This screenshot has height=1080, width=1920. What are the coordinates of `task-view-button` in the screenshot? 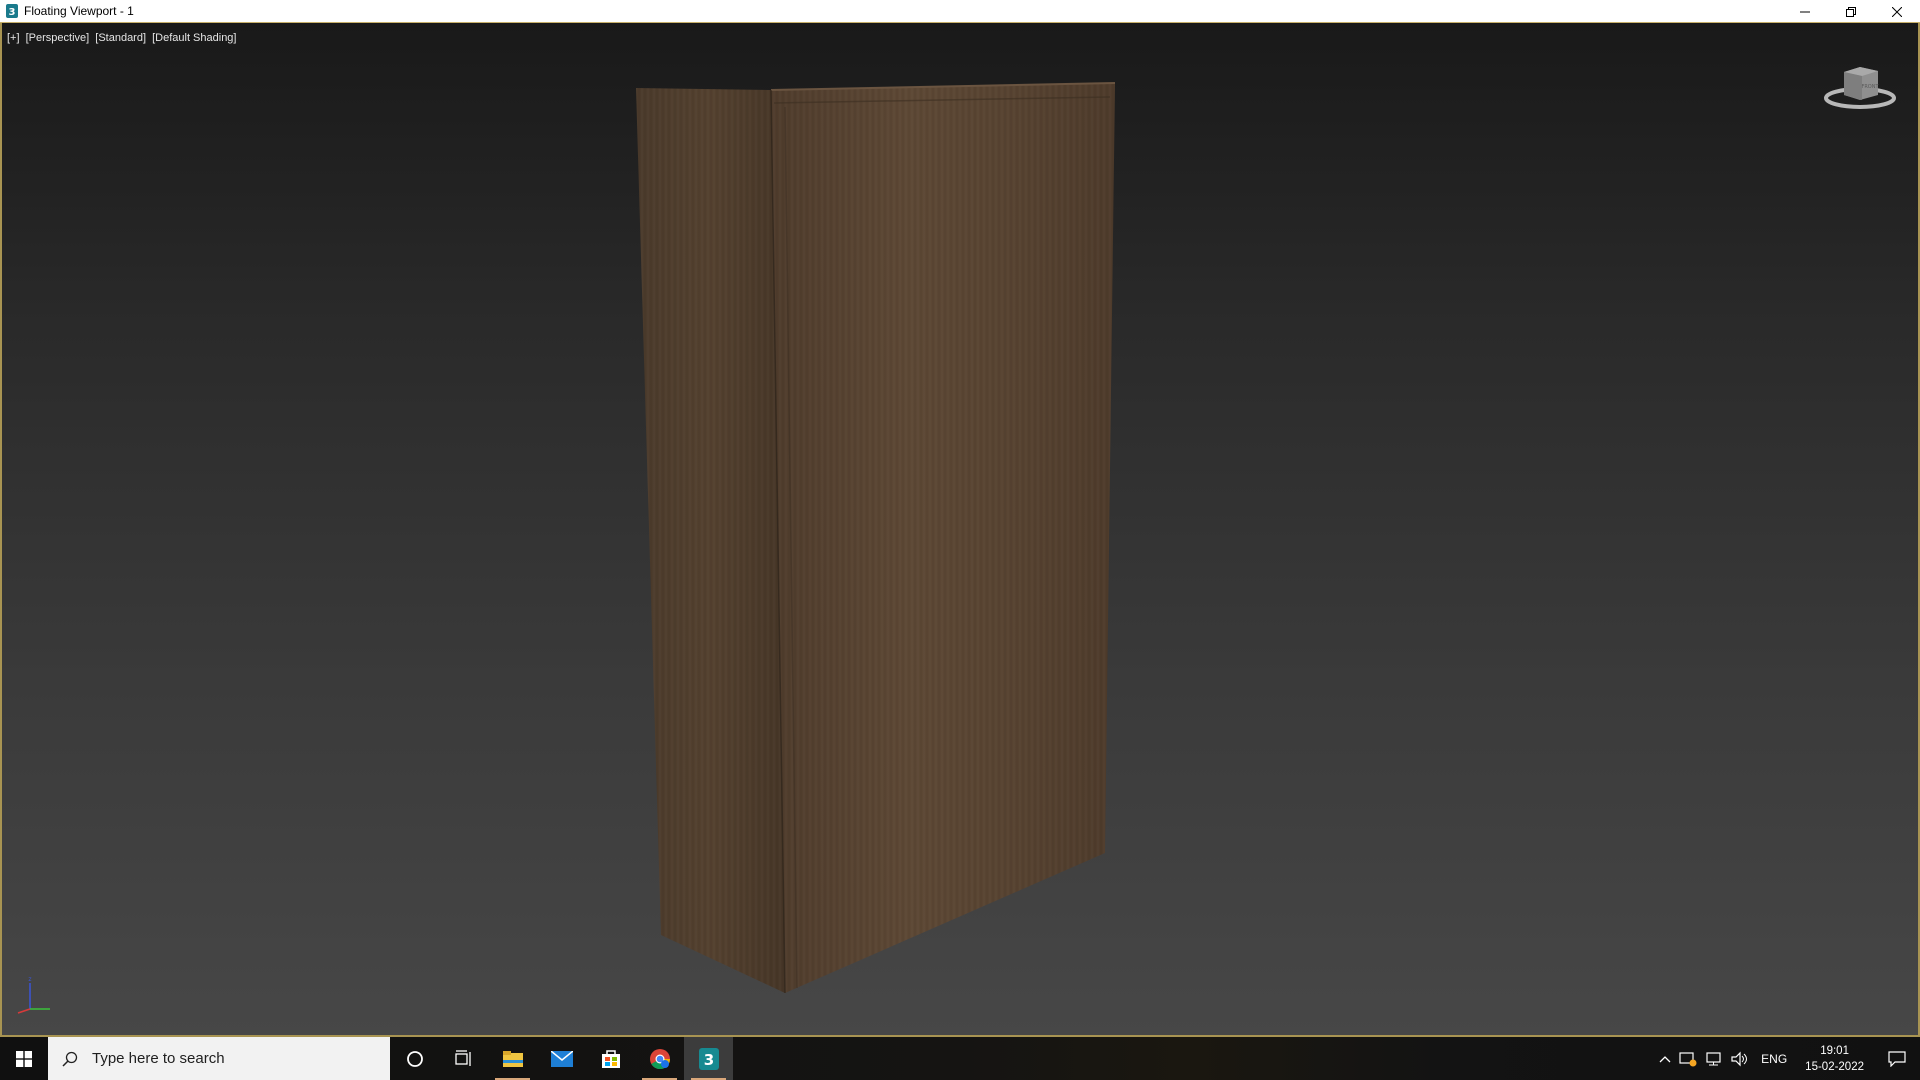 It's located at (463, 1058).